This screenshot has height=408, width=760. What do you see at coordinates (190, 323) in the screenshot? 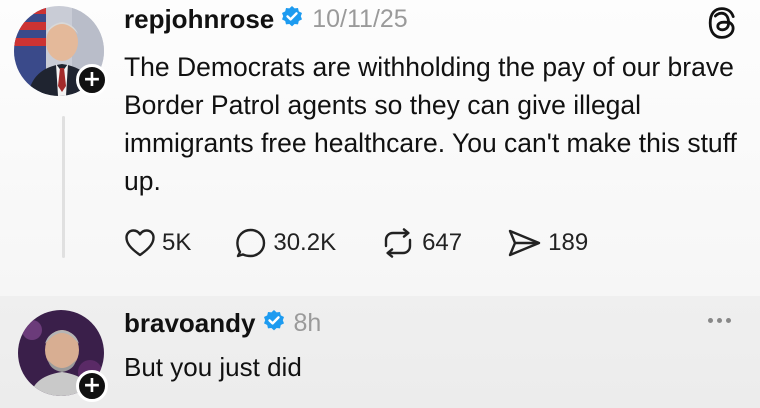
I see `reply-username: bravoandy` at bounding box center [190, 323].